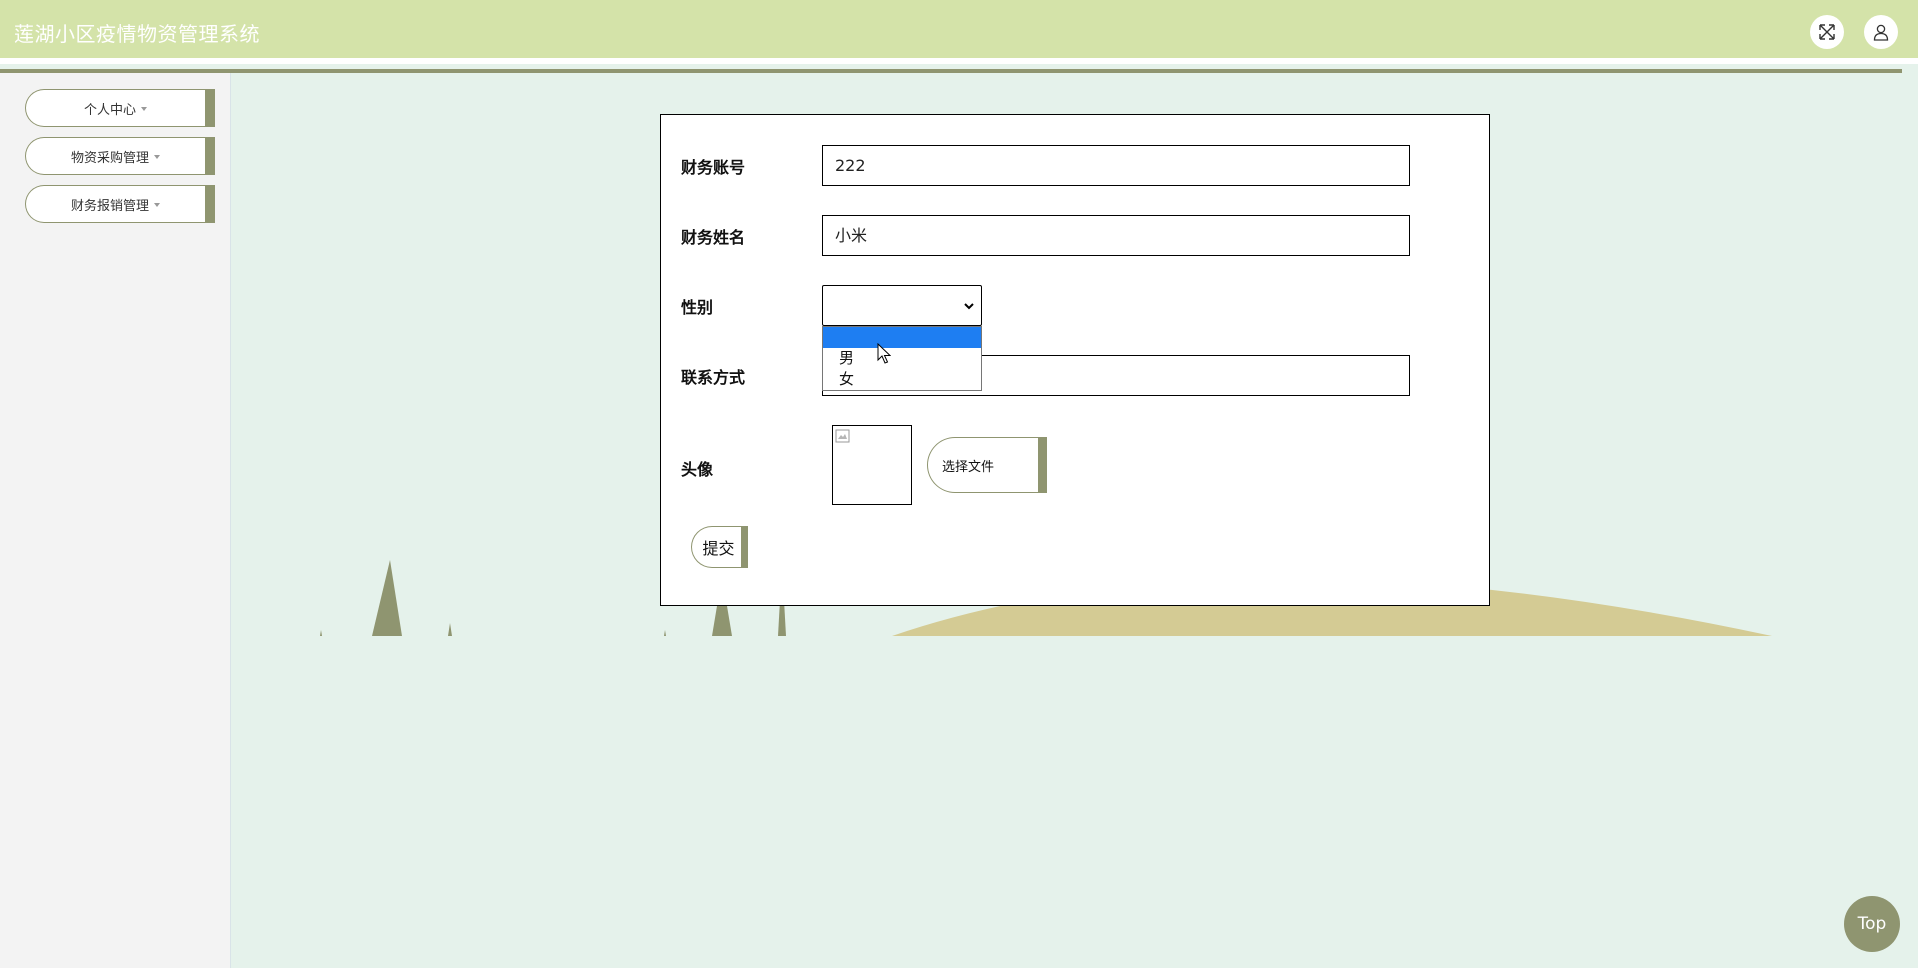  What do you see at coordinates (713, 167) in the screenshot?
I see `account-label: 财务账号` at bounding box center [713, 167].